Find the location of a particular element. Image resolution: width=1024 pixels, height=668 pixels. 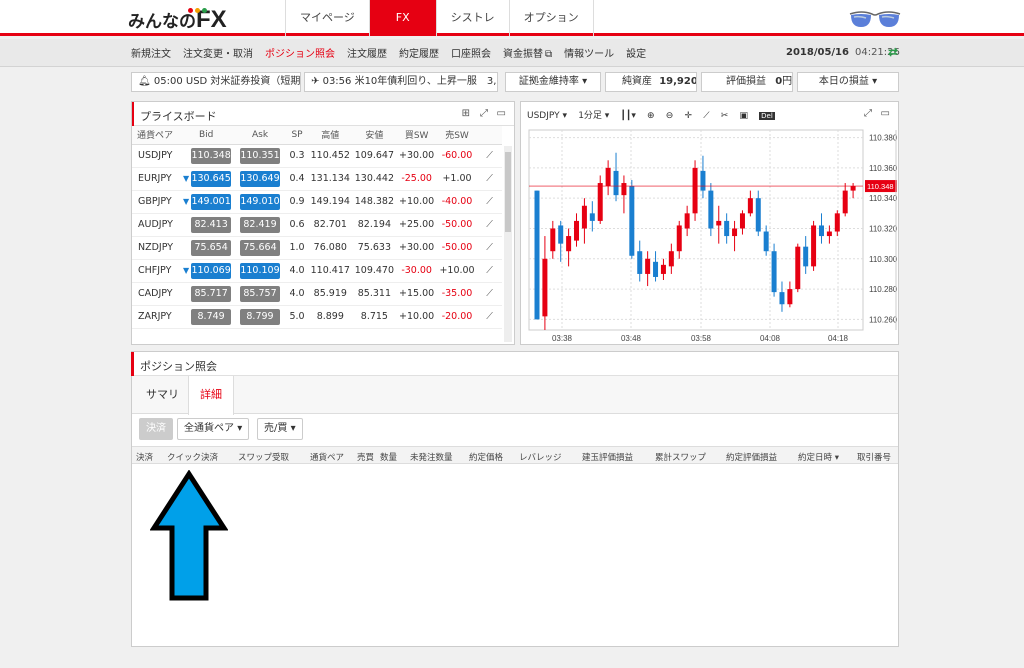

col-exec-price: 約定価格 is located at coordinates (486, 457).